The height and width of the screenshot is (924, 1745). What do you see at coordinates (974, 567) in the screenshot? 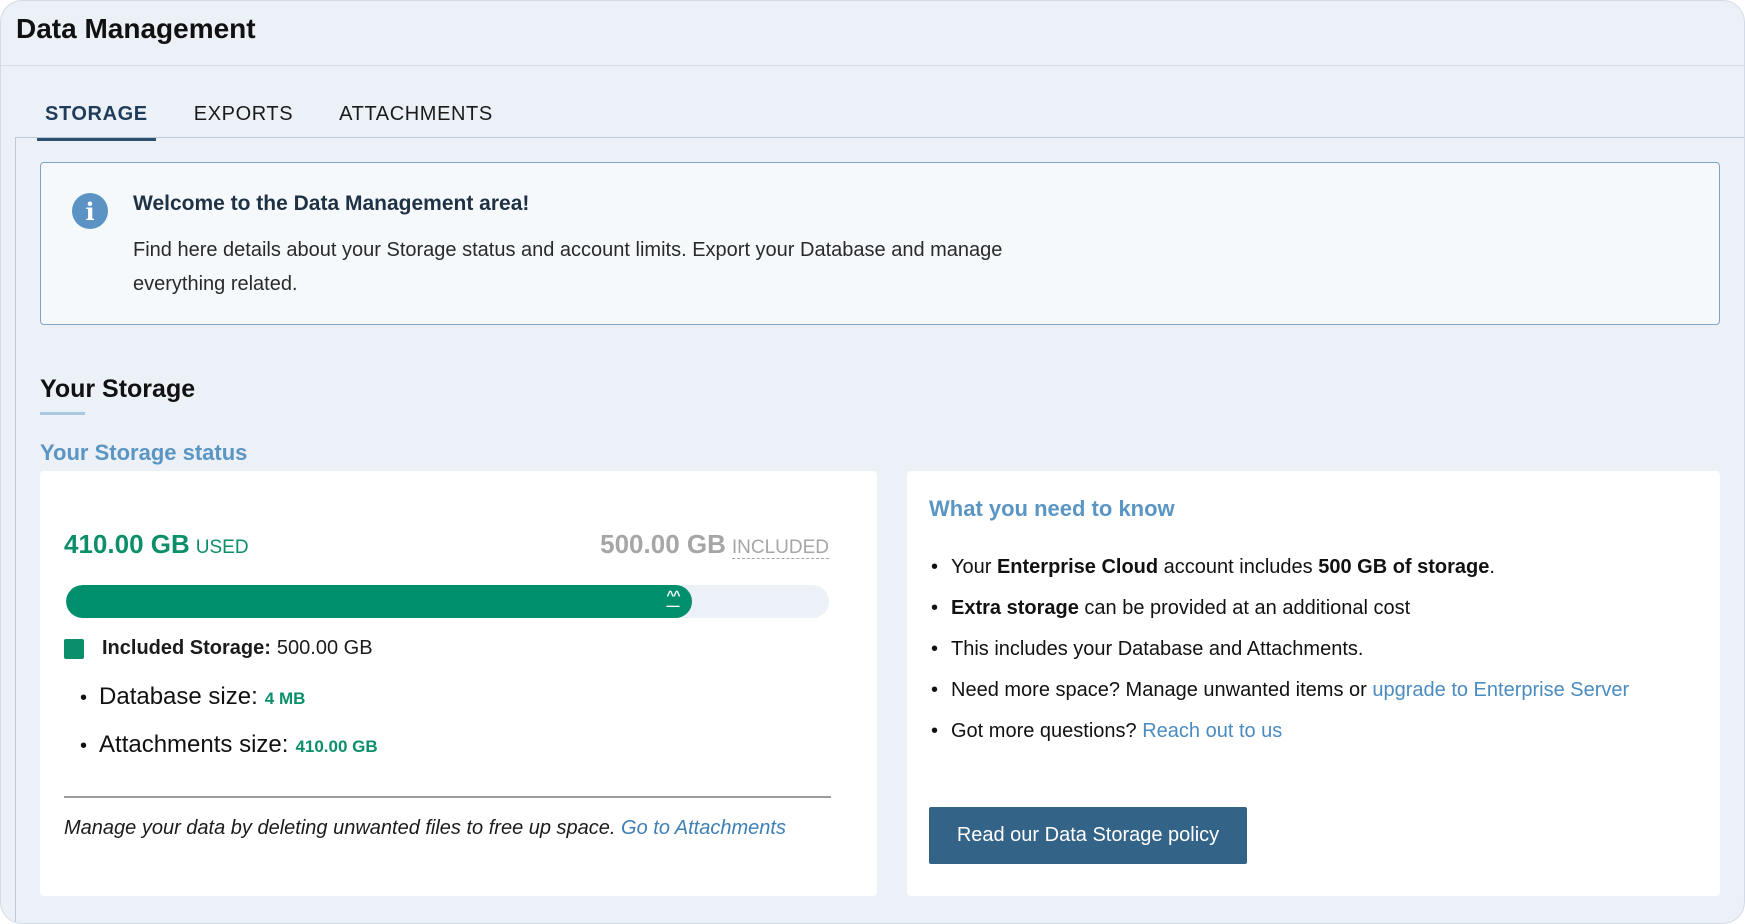
I see `know-item-text: Your` at bounding box center [974, 567].